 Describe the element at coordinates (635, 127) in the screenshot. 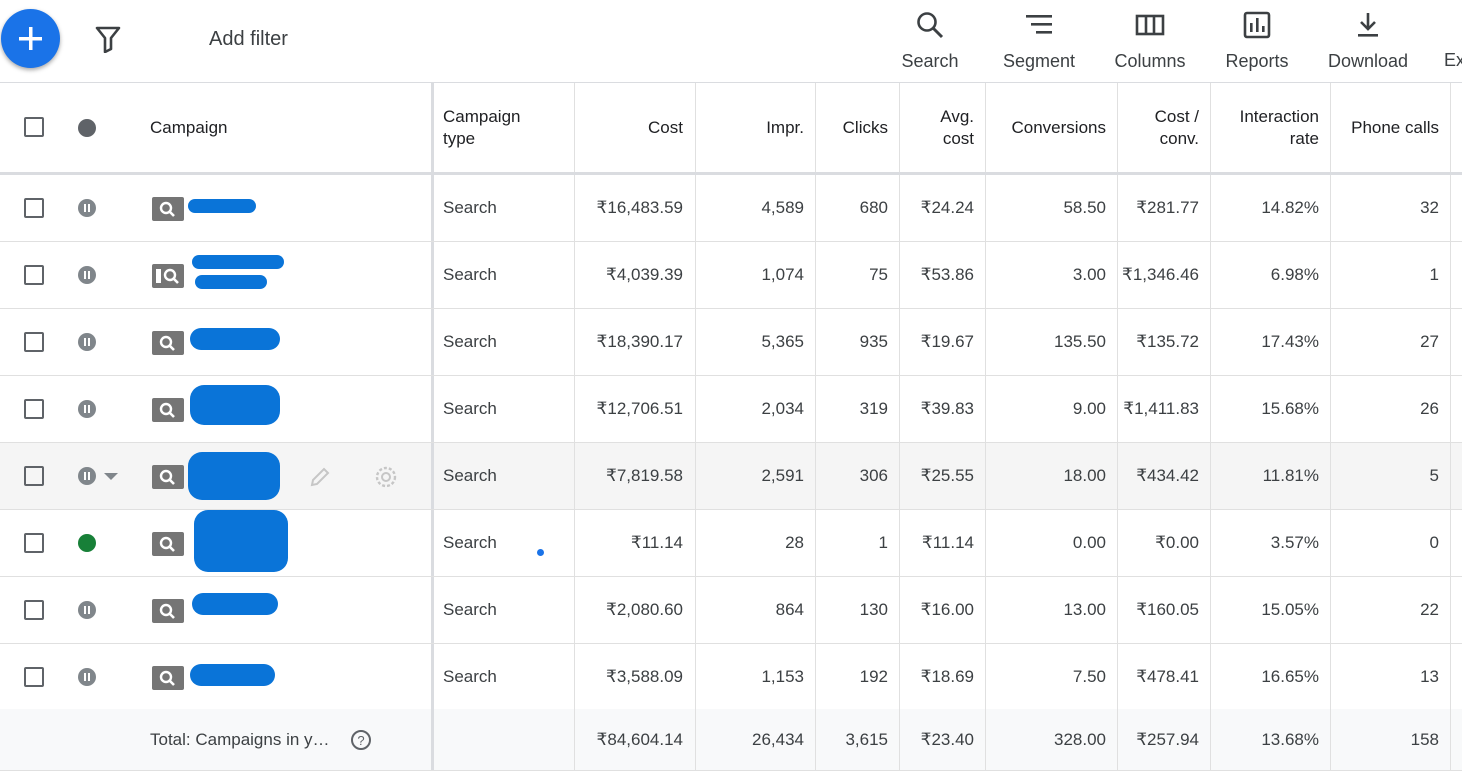

I see `header-cost: Cost` at that location.